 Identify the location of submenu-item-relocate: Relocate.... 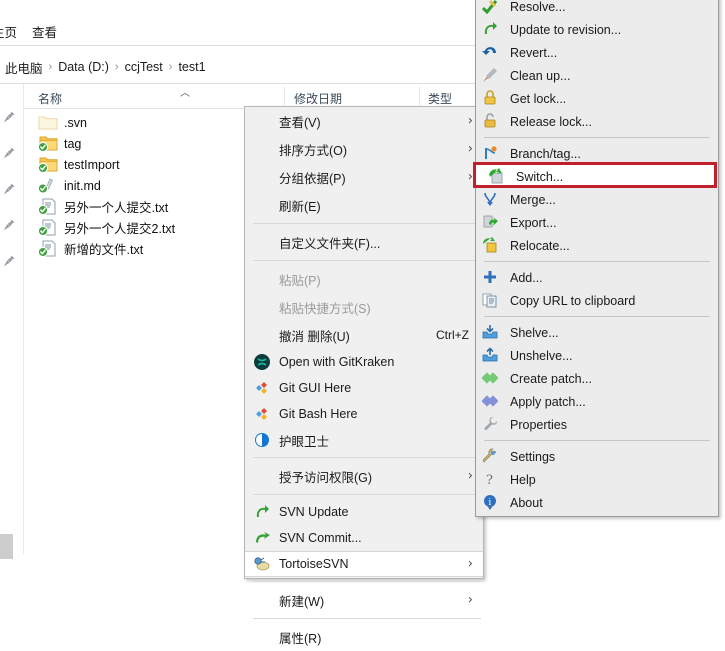
(597, 245).